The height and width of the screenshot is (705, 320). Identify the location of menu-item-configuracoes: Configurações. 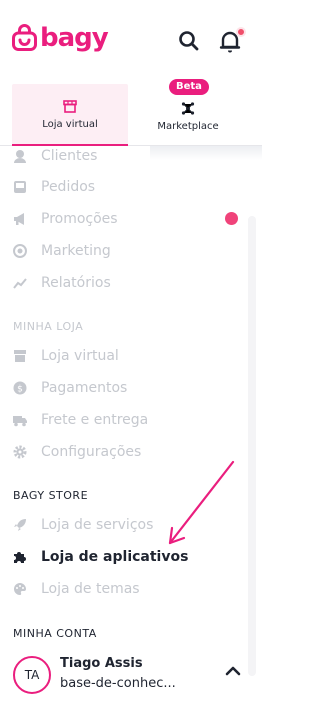
(77, 452).